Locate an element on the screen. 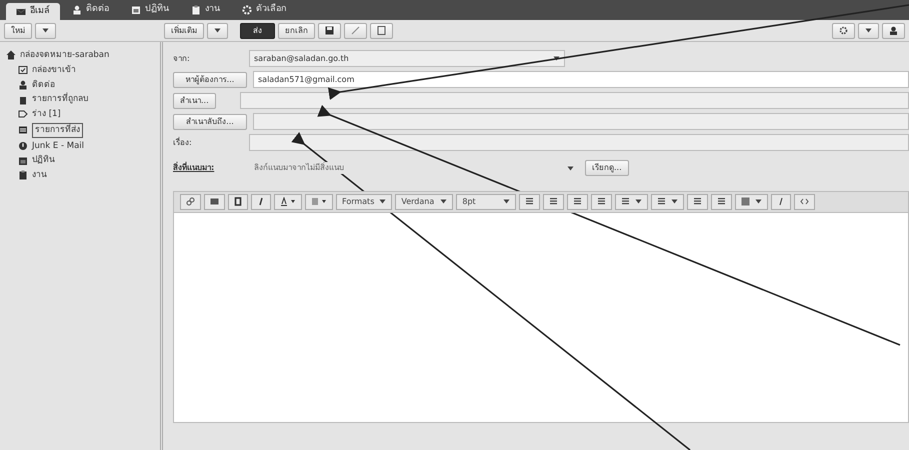  folder-item: ปฏิทิน is located at coordinates (82, 160).